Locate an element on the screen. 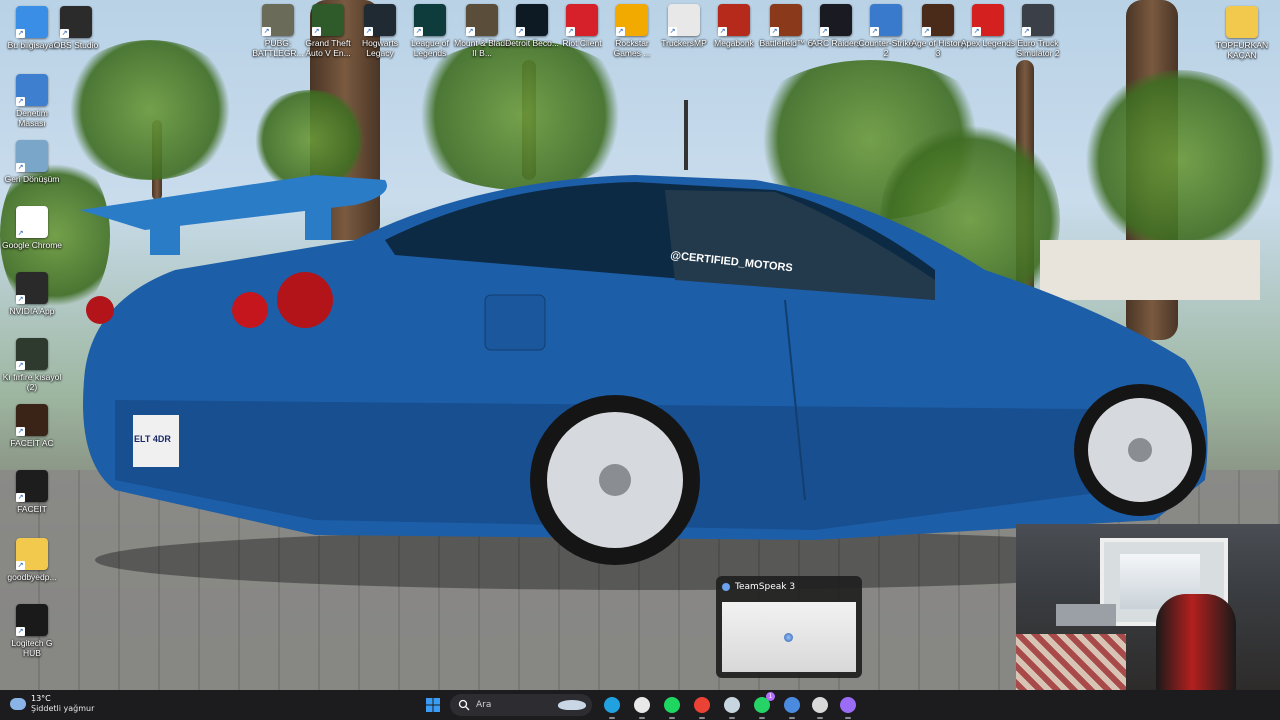  desktop-icon-lol: ↗ League of Legends is located at coordinates (430, 31).